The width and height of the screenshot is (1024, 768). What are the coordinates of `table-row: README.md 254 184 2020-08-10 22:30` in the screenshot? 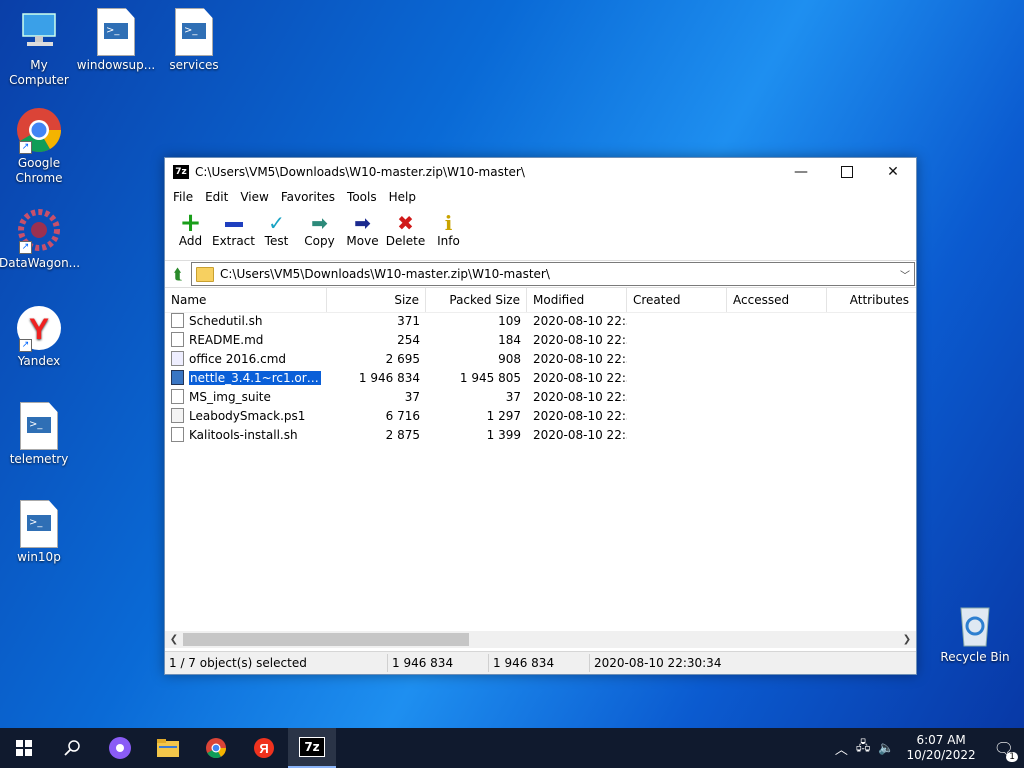 It's located at (540, 339).